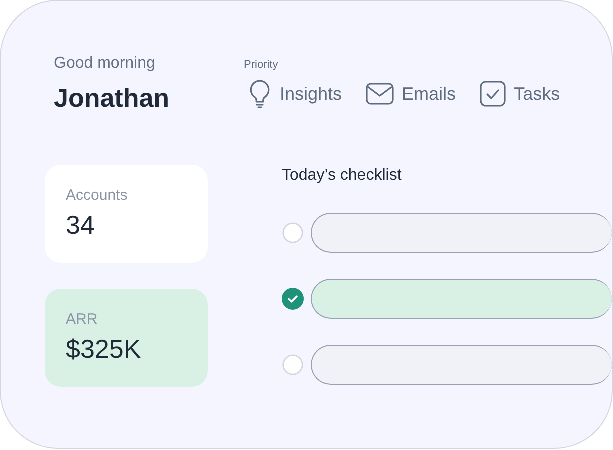 This screenshot has width=613, height=450. What do you see at coordinates (493, 94) in the screenshot?
I see `checkbox-icon` at bounding box center [493, 94].